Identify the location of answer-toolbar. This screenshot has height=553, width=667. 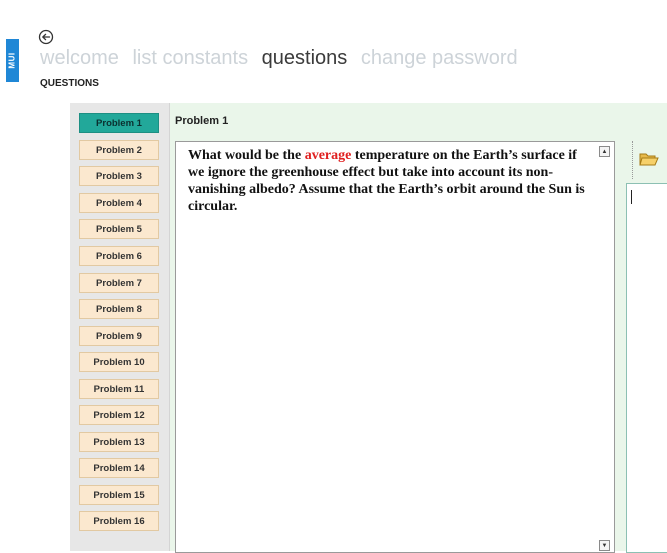
(649, 160).